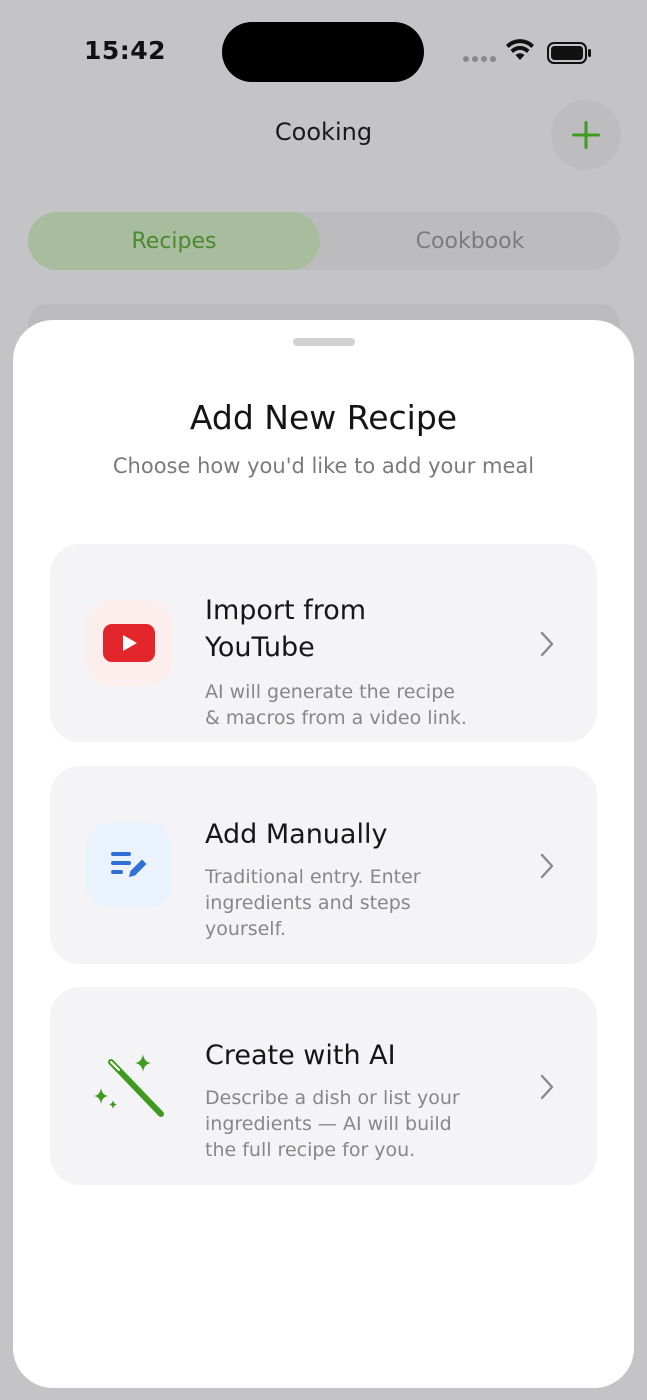  I want to click on tab-cookbook: Cookbook, so click(470, 241).